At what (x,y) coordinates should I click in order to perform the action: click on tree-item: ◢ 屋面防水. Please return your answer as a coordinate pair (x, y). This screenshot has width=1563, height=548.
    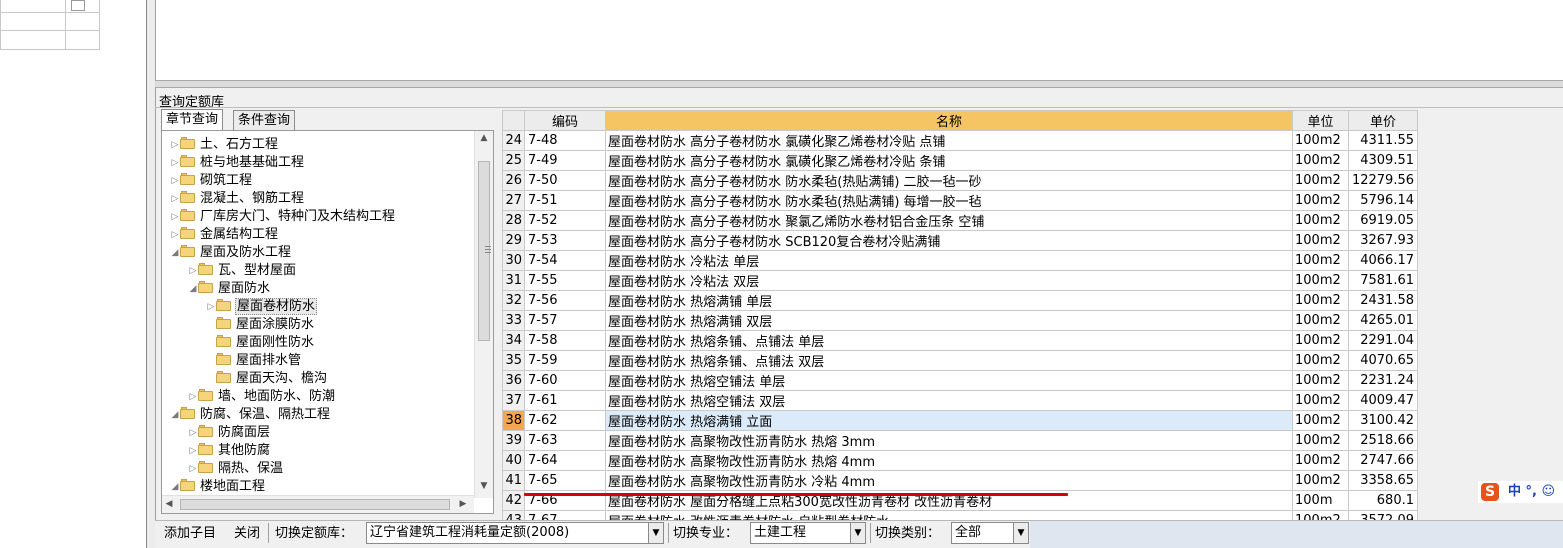
    Looking at the image, I should click on (229, 289).